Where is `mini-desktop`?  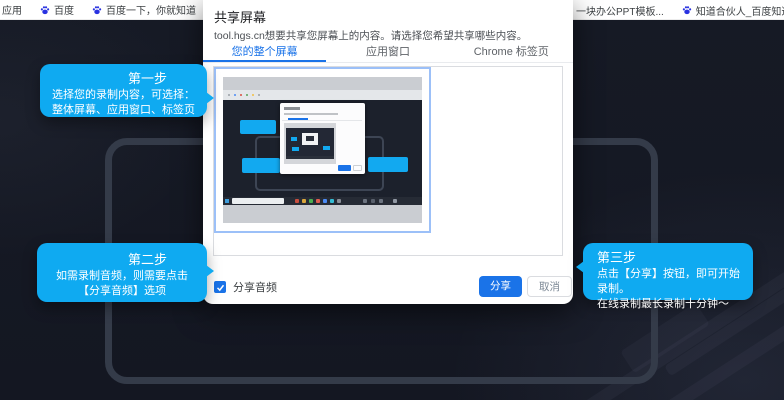
mini-desktop is located at coordinates (322, 148).